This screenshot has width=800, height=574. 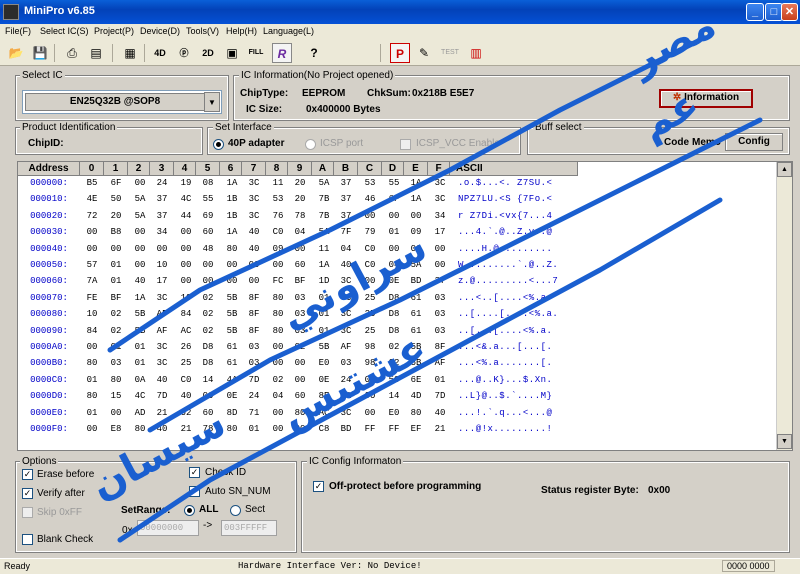 What do you see at coordinates (394, 396) in the screenshot?
I see `hex-cell: 14` at bounding box center [394, 396].